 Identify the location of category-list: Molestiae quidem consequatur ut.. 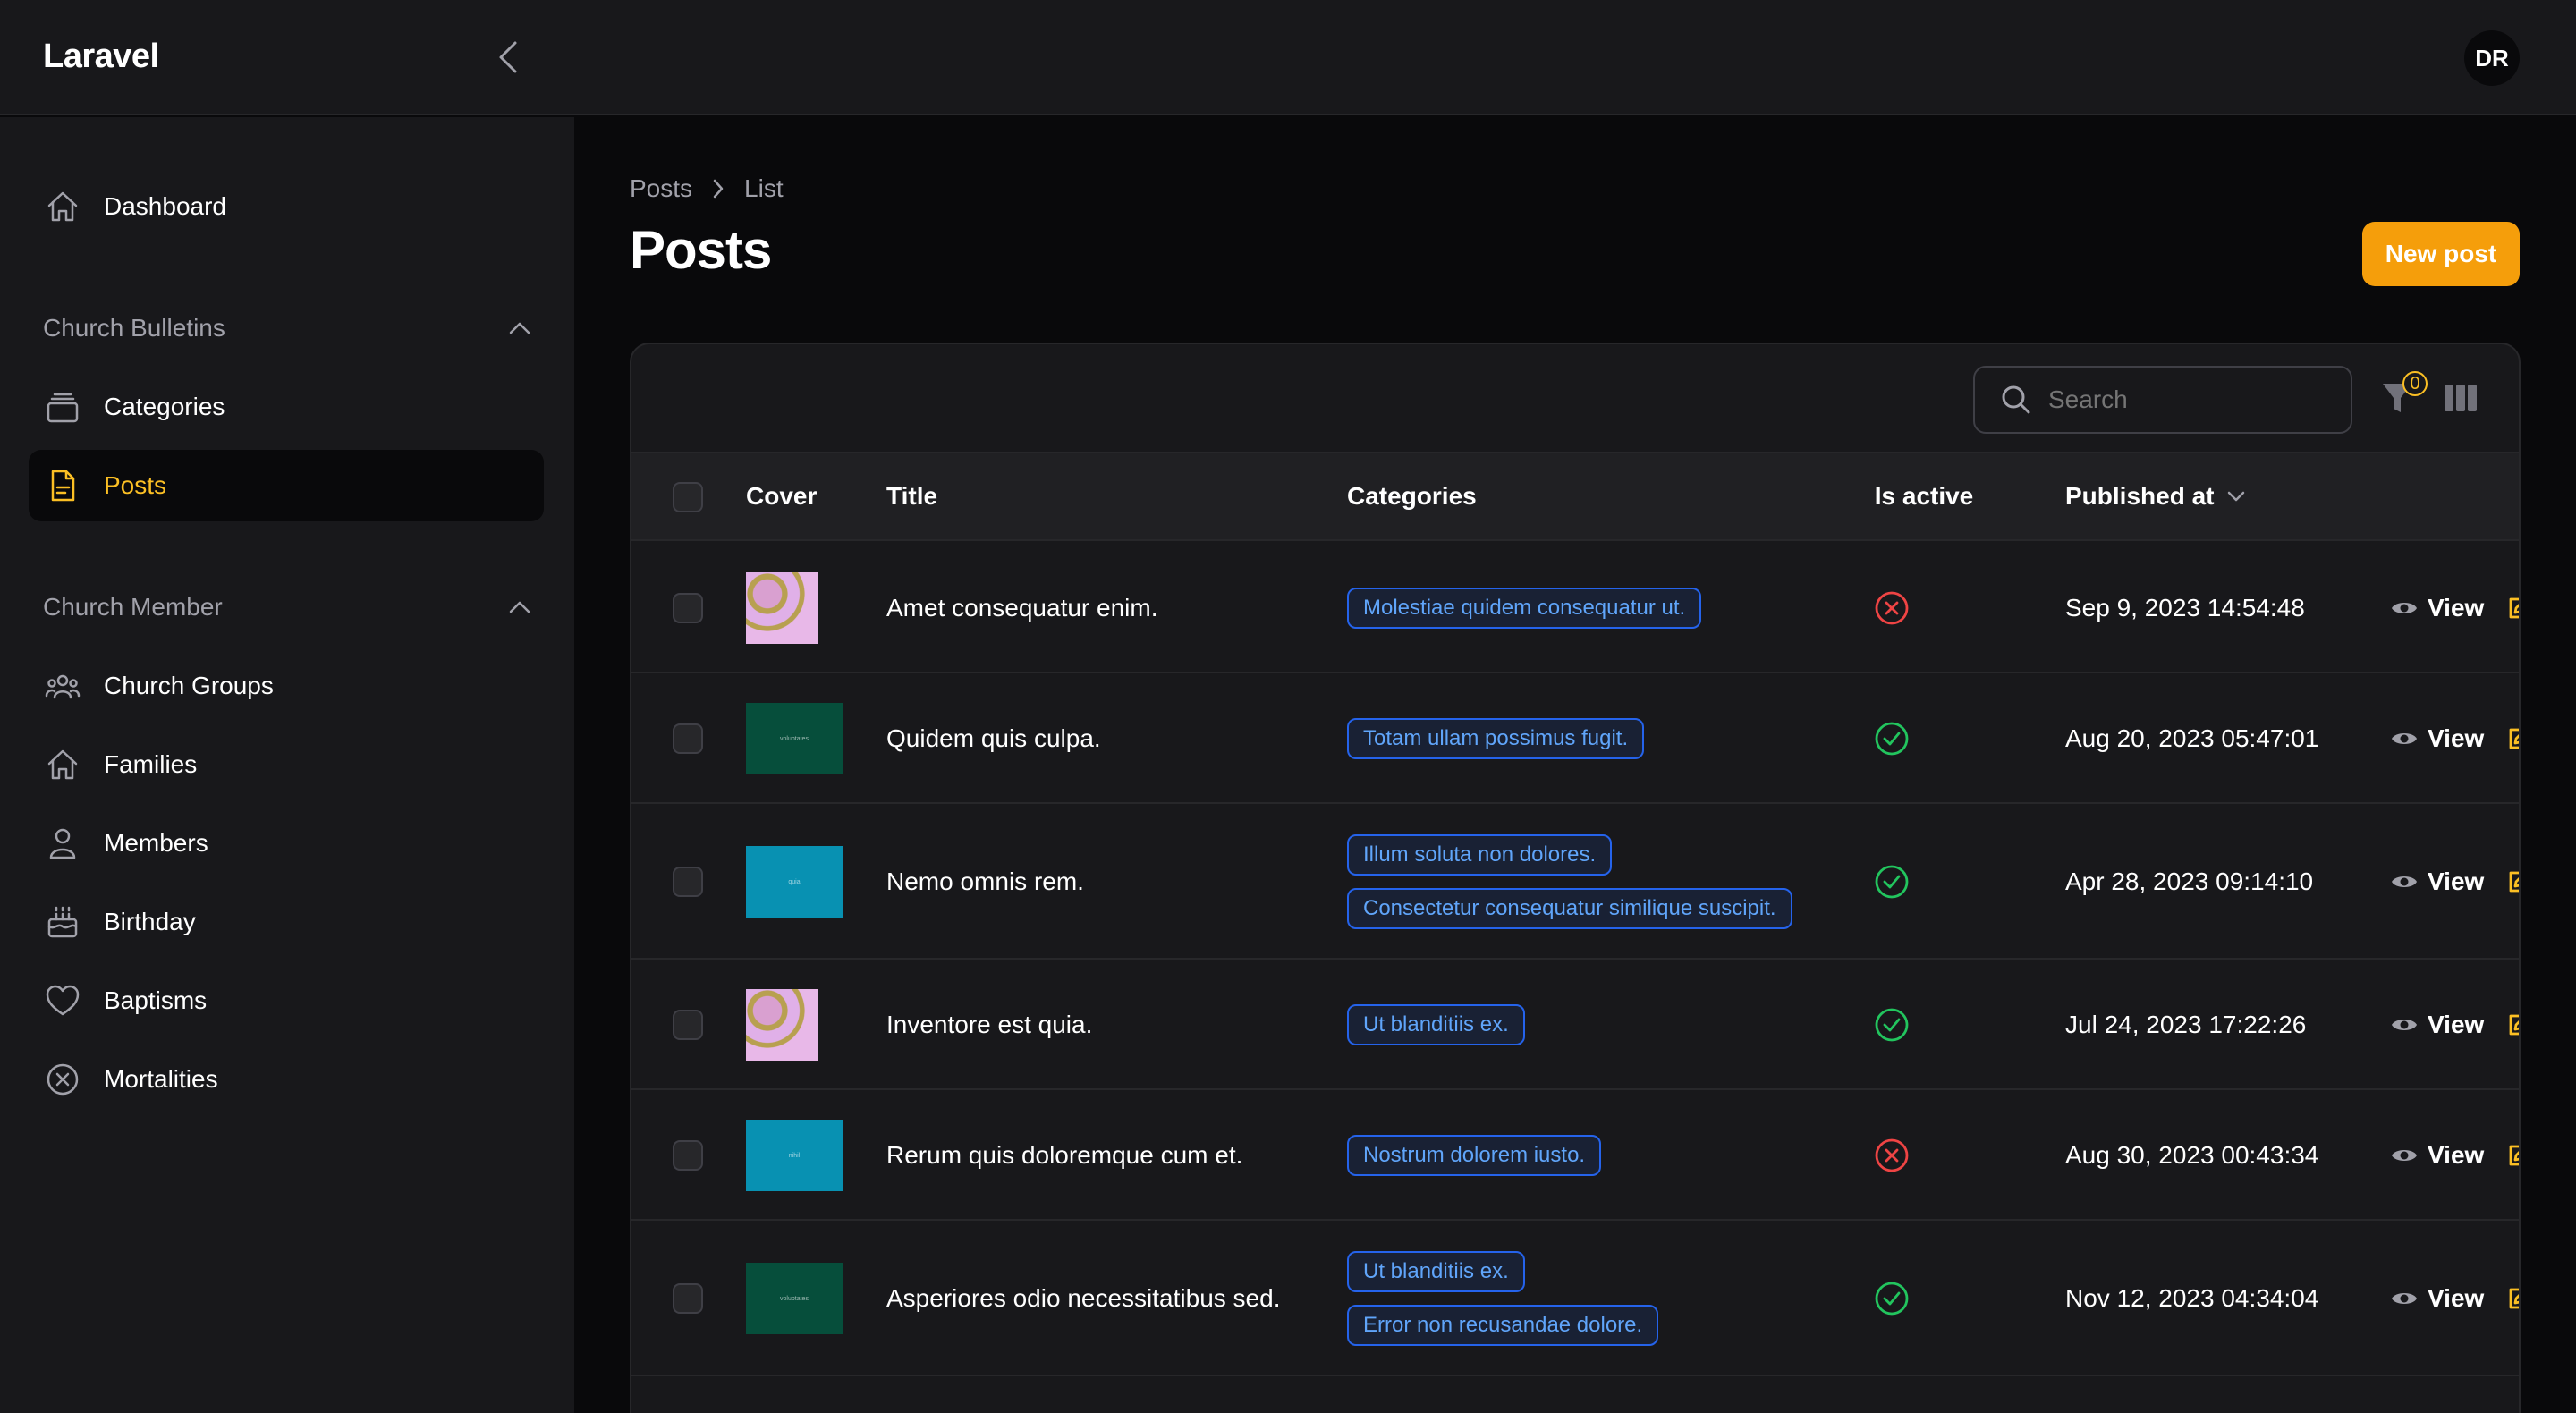
(1524, 608).